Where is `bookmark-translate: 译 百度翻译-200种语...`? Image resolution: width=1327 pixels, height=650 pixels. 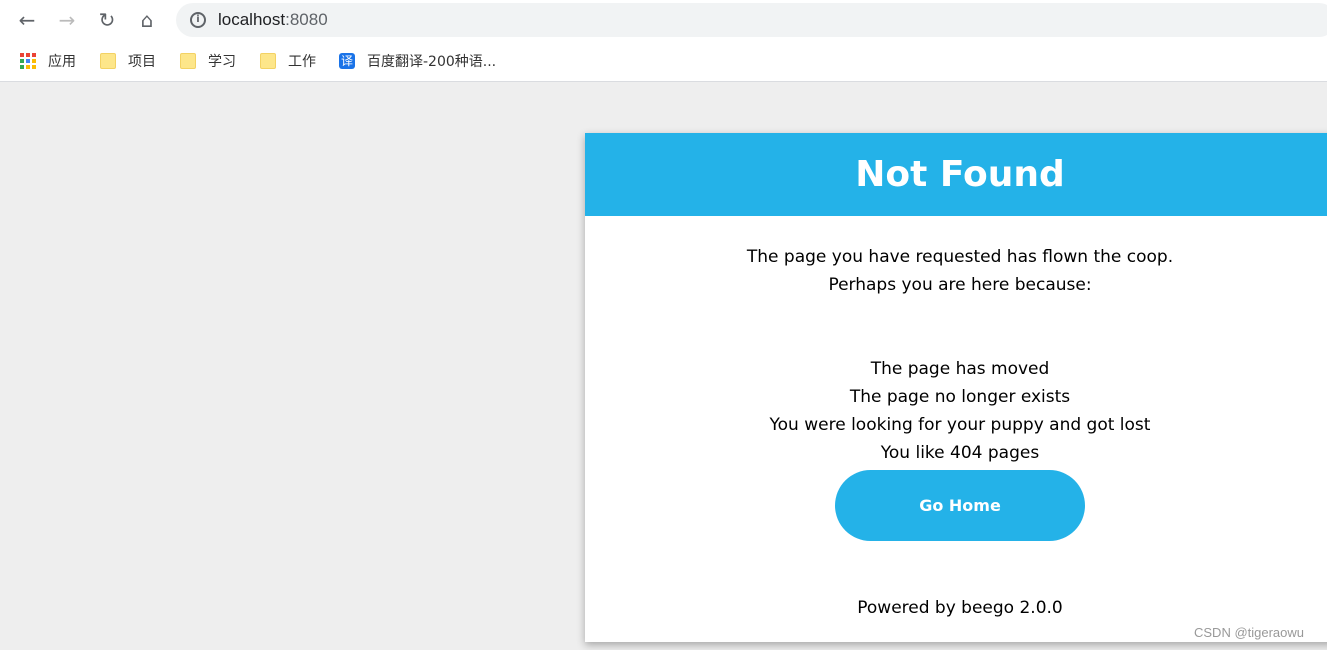 bookmark-translate: 译 百度翻译-200种语... is located at coordinates (417, 61).